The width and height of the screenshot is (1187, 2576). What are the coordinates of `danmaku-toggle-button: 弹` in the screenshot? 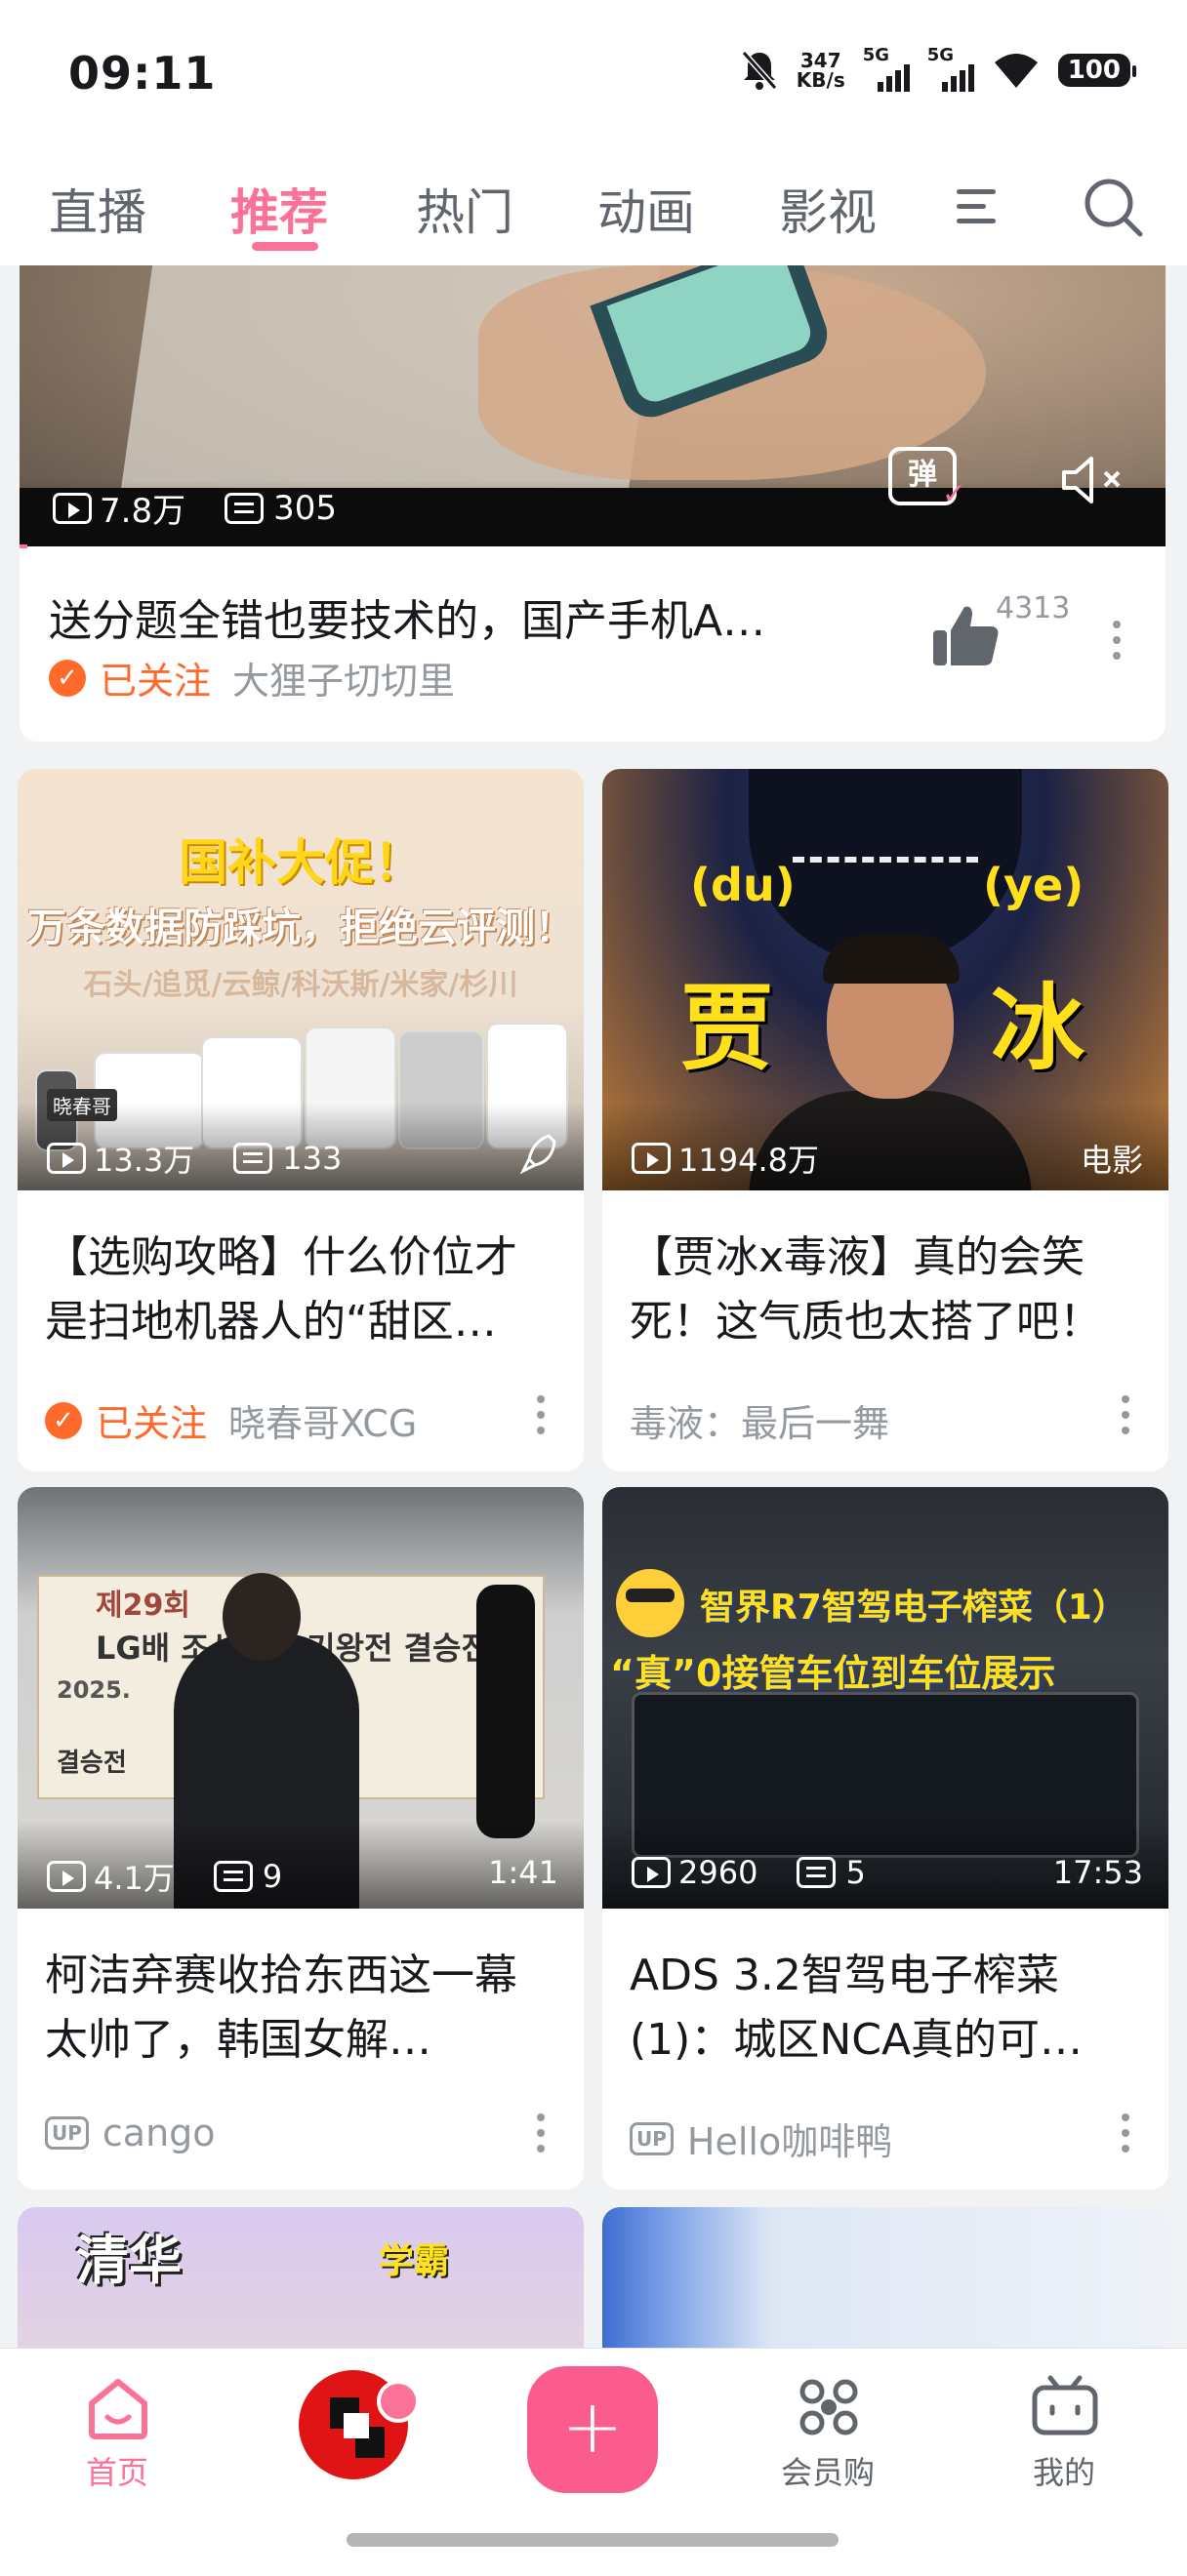 It's located at (927, 483).